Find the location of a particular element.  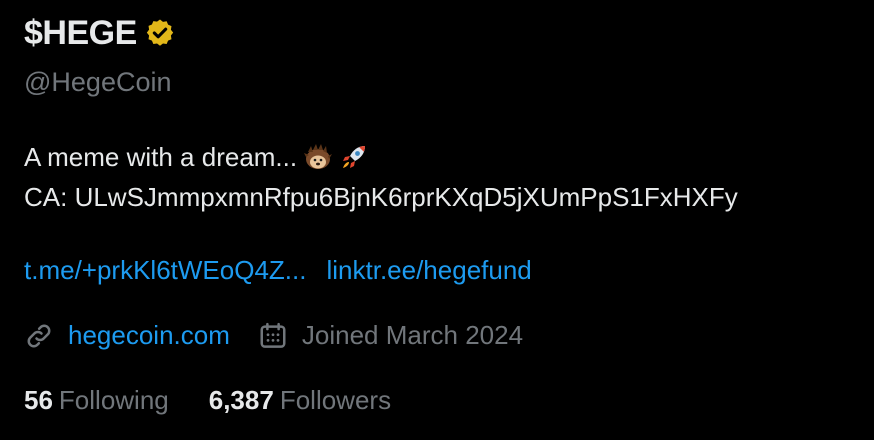

linktree-link: linktr.ee/hegefund is located at coordinates (428, 270).